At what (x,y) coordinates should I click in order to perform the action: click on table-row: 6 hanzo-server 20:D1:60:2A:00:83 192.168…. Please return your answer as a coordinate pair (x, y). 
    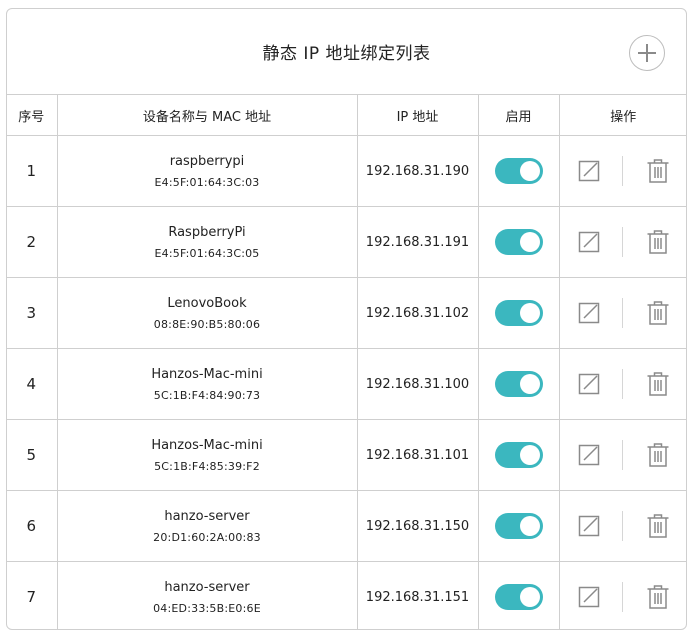
    Looking at the image, I should click on (347, 526).